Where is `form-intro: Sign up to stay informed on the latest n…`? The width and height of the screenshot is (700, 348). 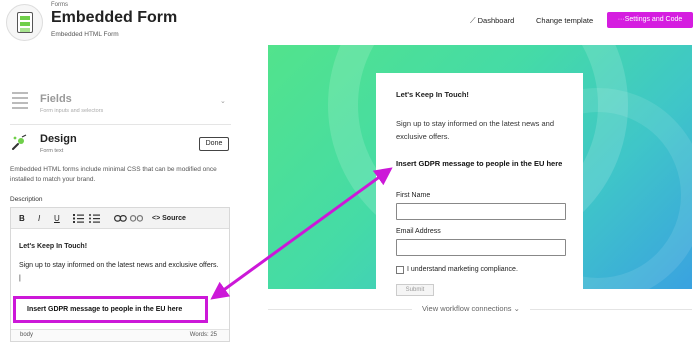 form-intro: Sign up to stay informed on the latest n… is located at coordinates (475, 130).